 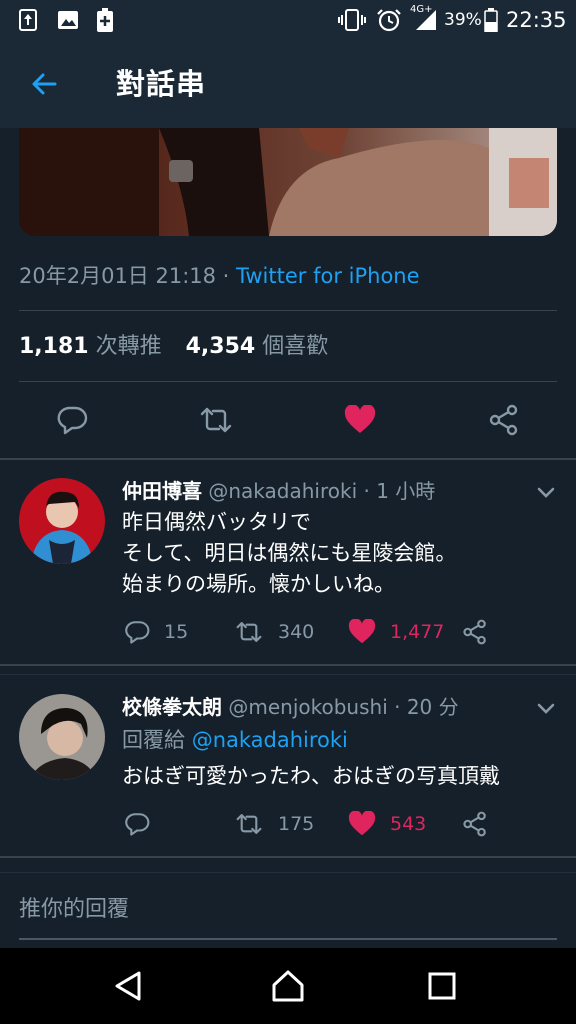 What do you see at coordinates (417, 632) in the screenshot?
I see `like-count: 1,477` at bounding box center [417, 632].